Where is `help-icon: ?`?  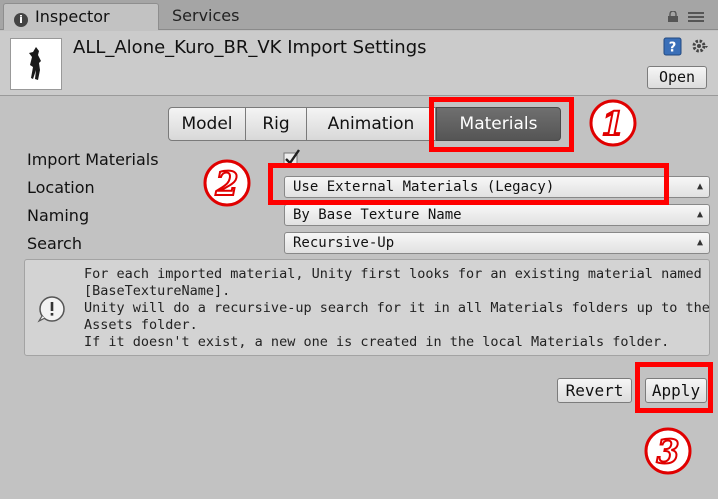 help-icon: ? is located at coordinates (672, 46).